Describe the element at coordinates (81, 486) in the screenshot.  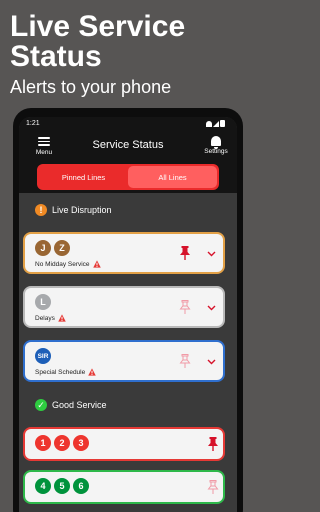
I see `line-bullet-6: 6` at that location.